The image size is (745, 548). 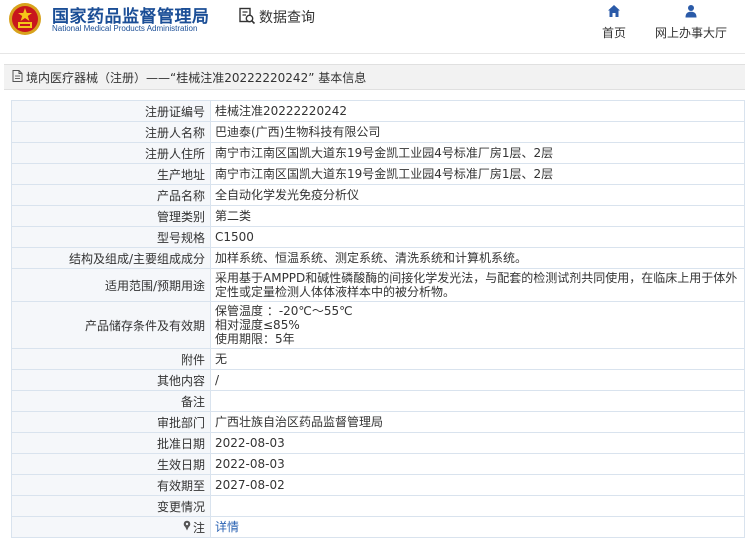 What do you see at coordinates (691, 12) in the screenshot?
I see `user-icon` at bounding box center [691, 12].